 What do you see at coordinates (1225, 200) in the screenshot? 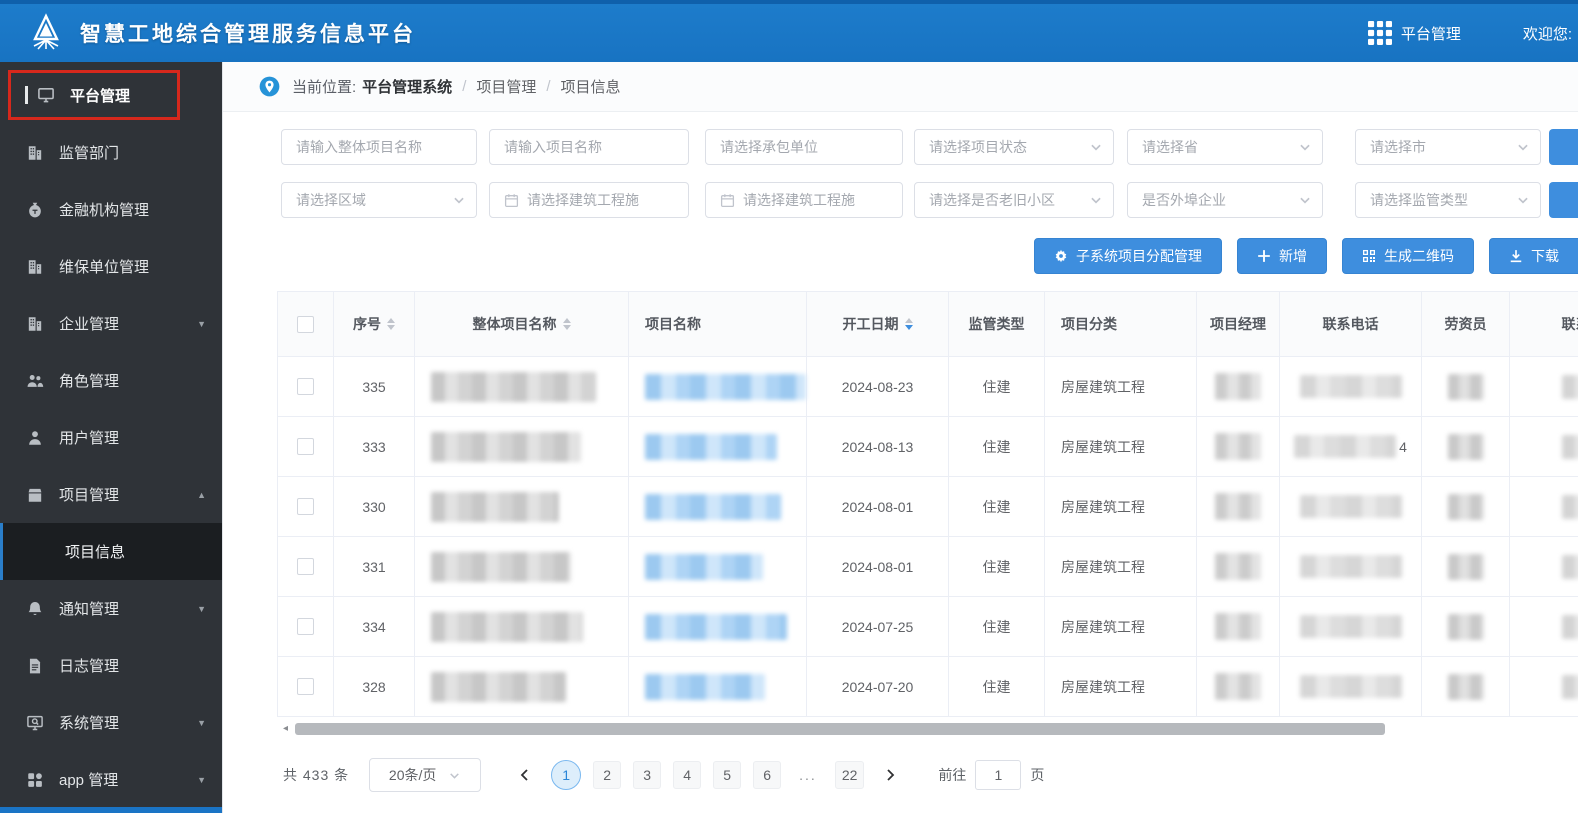
I see `select-filter-4: 是否外埠企业` at bounding box center [1225, 200].